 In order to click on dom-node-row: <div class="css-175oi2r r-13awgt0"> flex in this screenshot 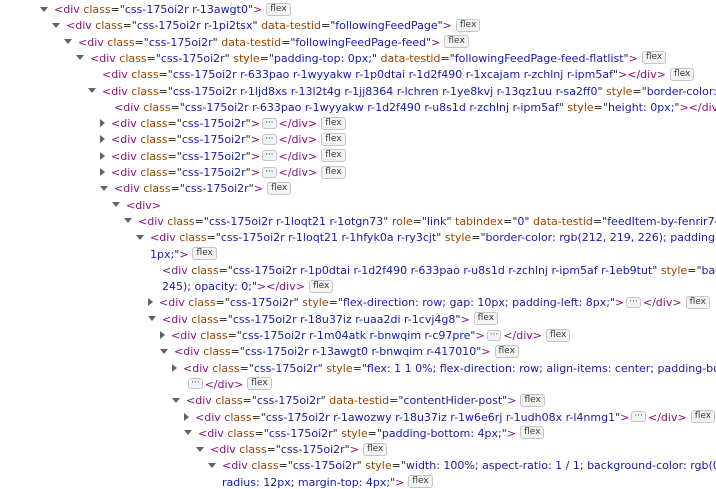, I will do `click(358, 10)`.